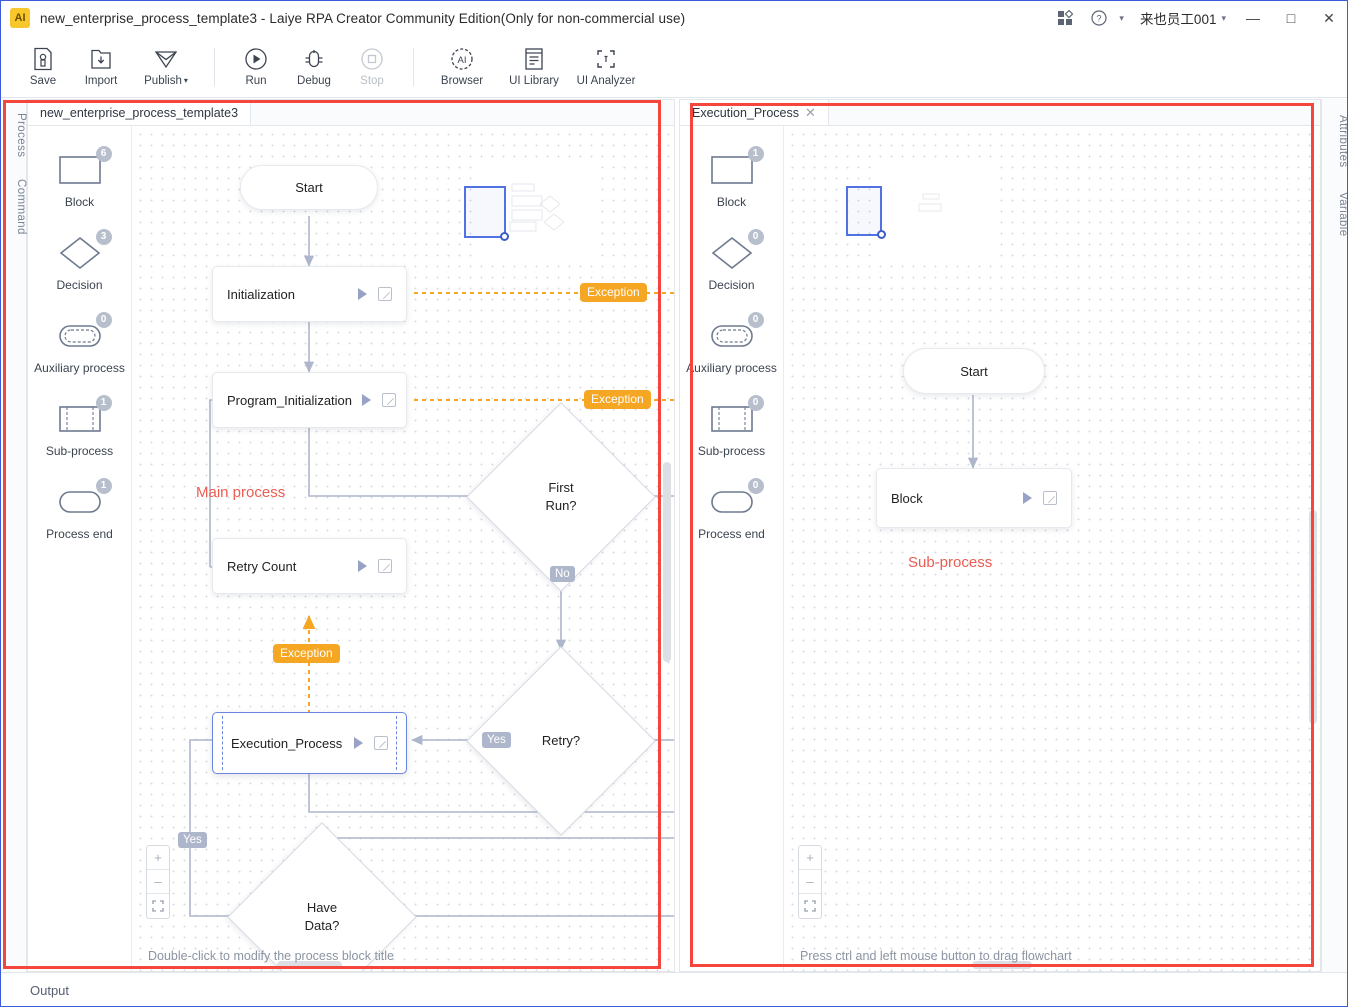 This screenshot has width=1348, height=1007. I want to click on palette-item-sub-process: 1 Sub-process, so click(79, 426).